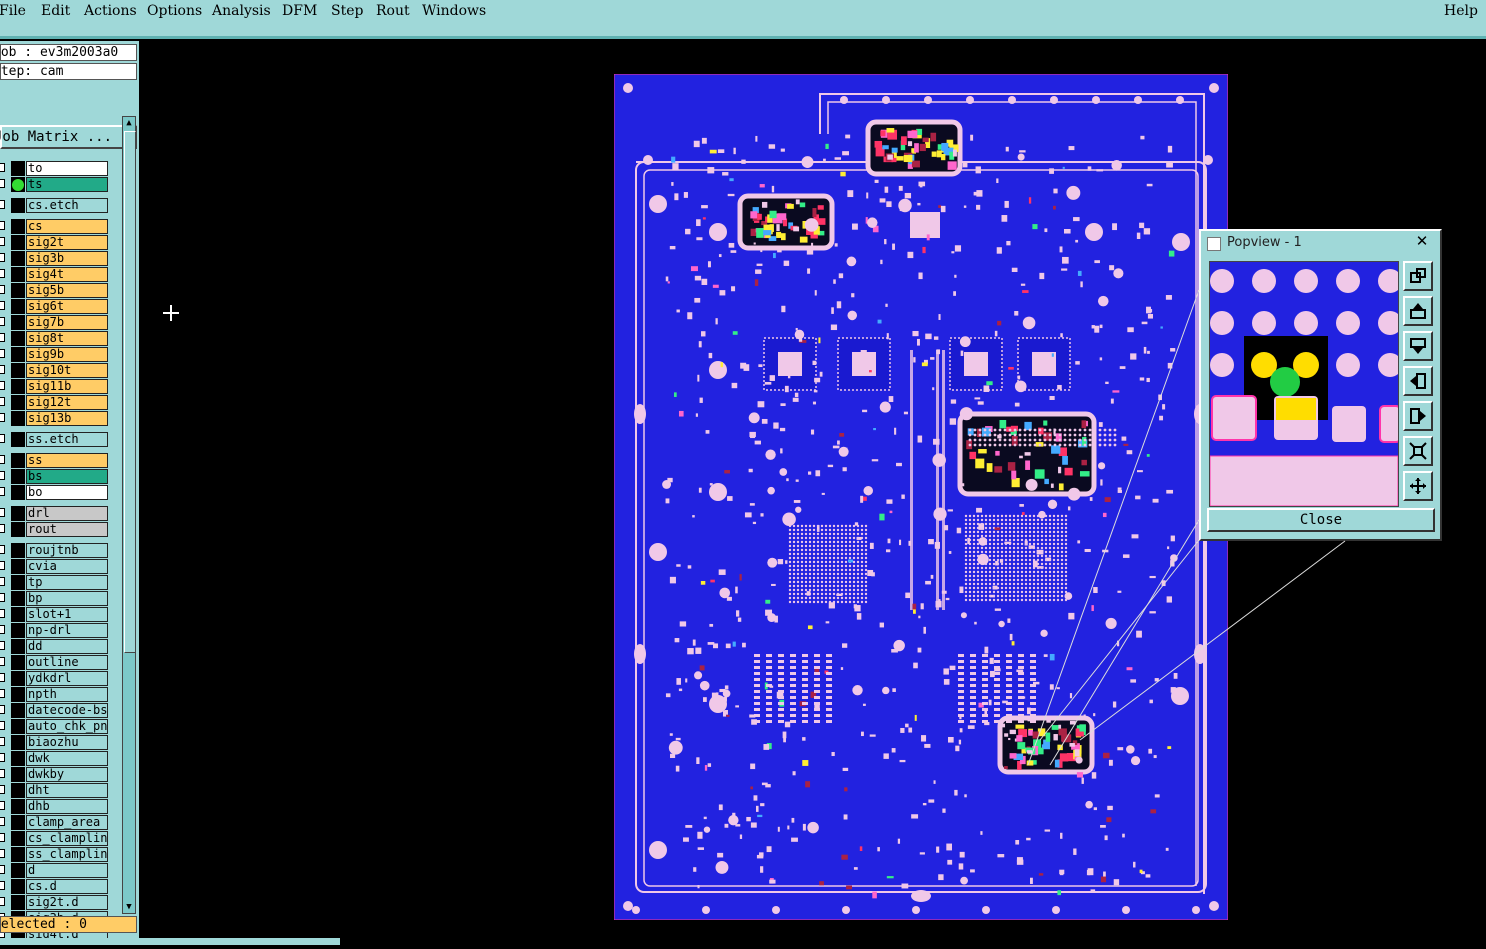 The height and width of the screenshot is (949, 1486). Describe the element at coordinates (67, 678) in the screenshot. I see `layer-name: ydkdrl` at that location.